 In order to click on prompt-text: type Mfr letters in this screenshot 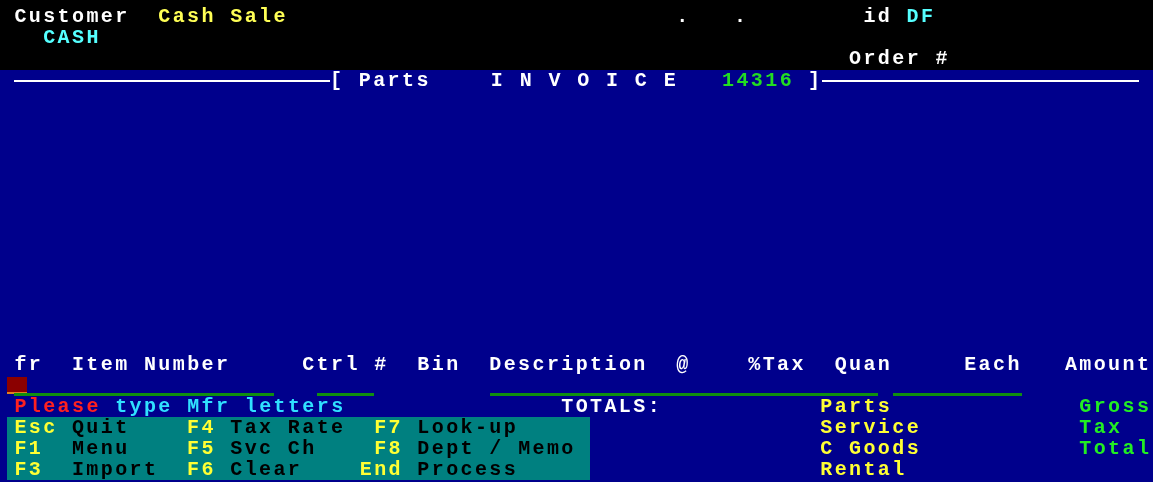, I will do `click(230, 406)`.